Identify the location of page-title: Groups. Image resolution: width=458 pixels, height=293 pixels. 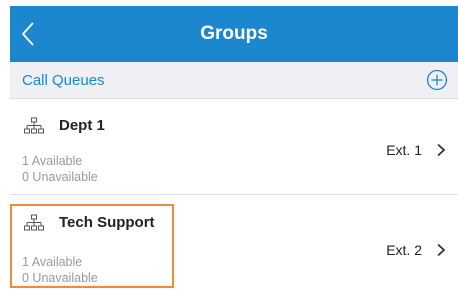
(234, 33).